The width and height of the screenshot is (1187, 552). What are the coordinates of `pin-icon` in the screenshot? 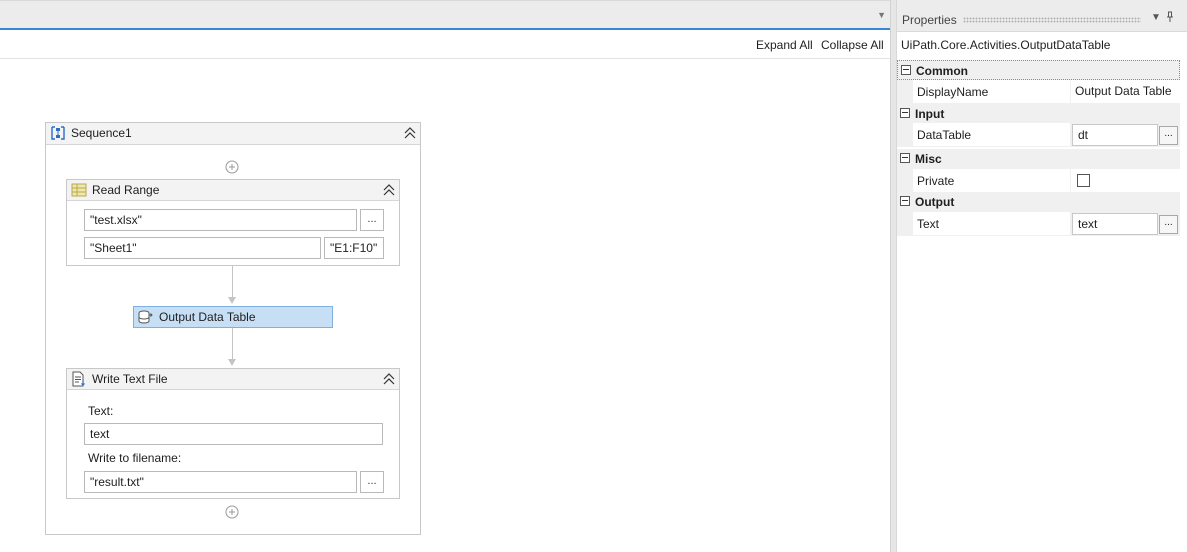 It's located at (1170, 17).